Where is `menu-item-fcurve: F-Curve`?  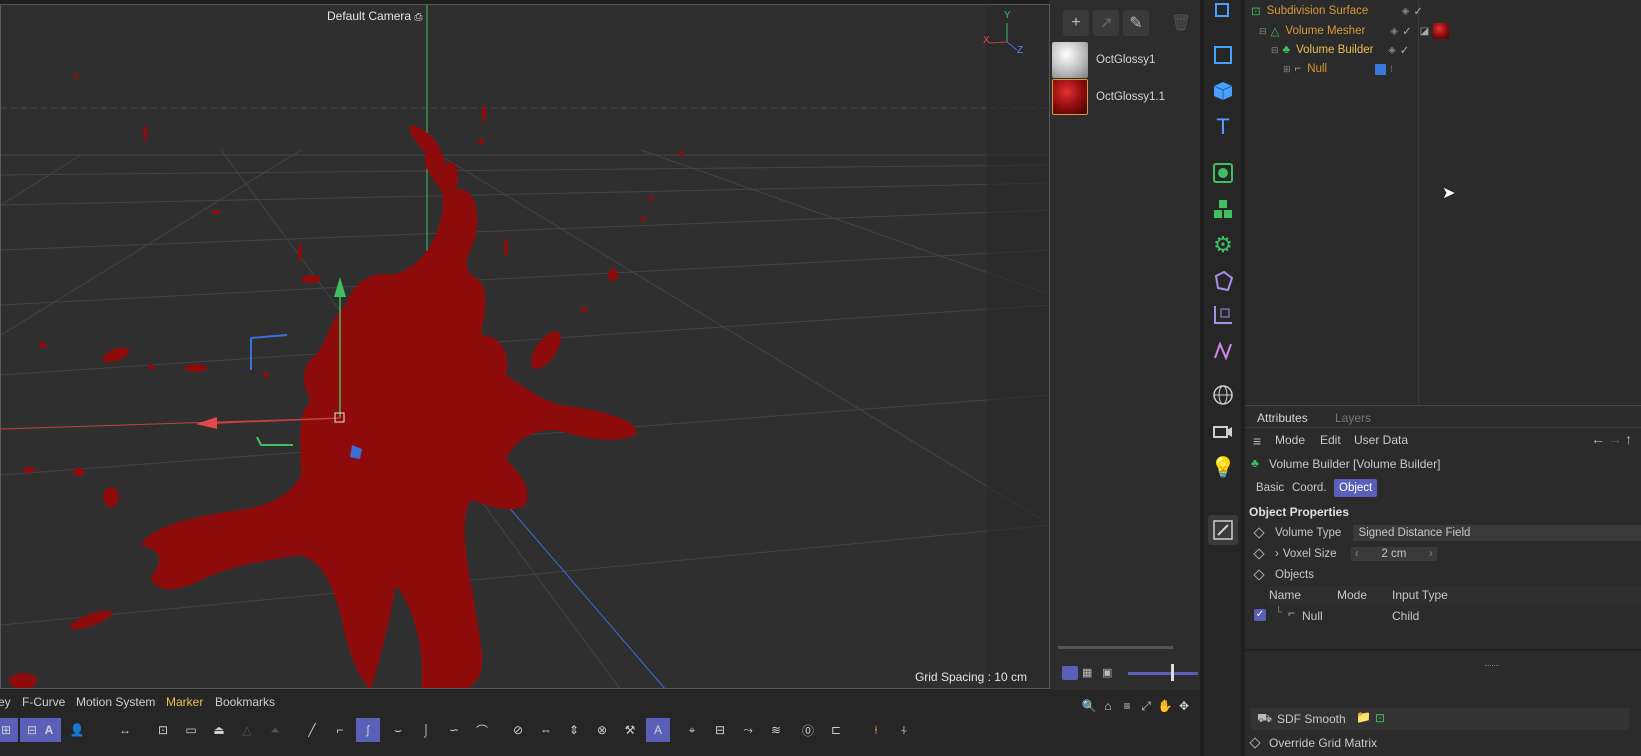 menu-item-fcurve: F-Curve is located at coordinates (43, 702).